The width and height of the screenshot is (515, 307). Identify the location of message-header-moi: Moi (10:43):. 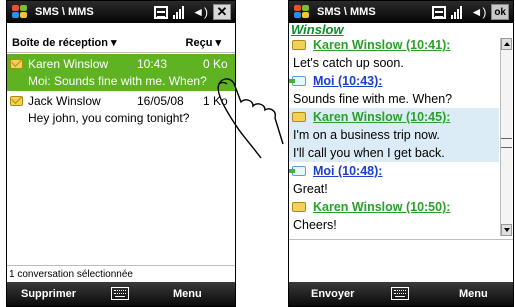
(394, 81).